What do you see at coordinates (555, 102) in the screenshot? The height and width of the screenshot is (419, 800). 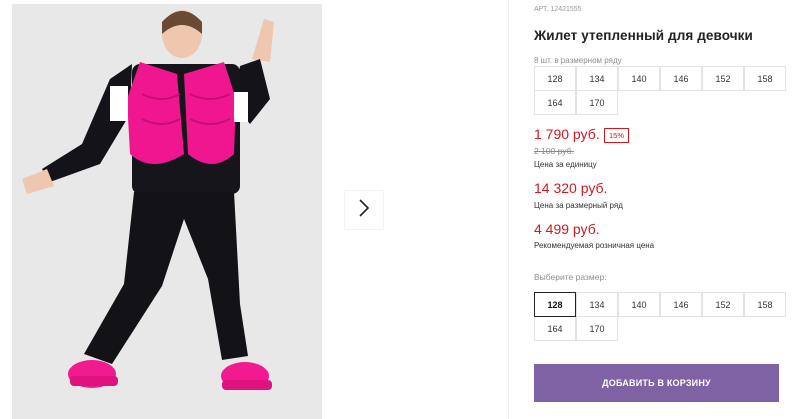 I see `pack-size-cell: 164` at bounding box center [555, 102].